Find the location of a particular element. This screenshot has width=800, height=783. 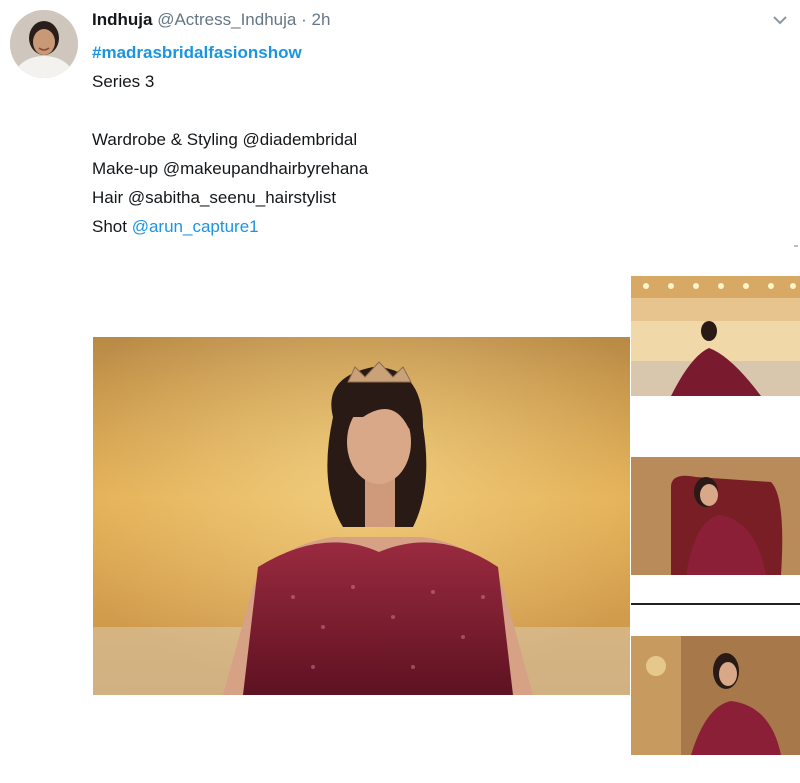

series-line: Series 3 is located at coordinates (123, 81).